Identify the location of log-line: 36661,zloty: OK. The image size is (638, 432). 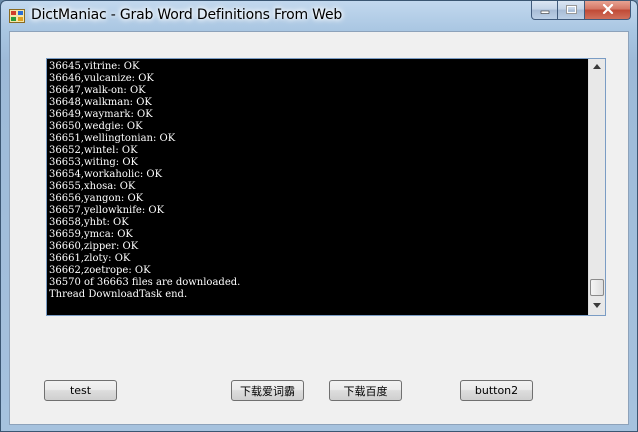
(90, 258).